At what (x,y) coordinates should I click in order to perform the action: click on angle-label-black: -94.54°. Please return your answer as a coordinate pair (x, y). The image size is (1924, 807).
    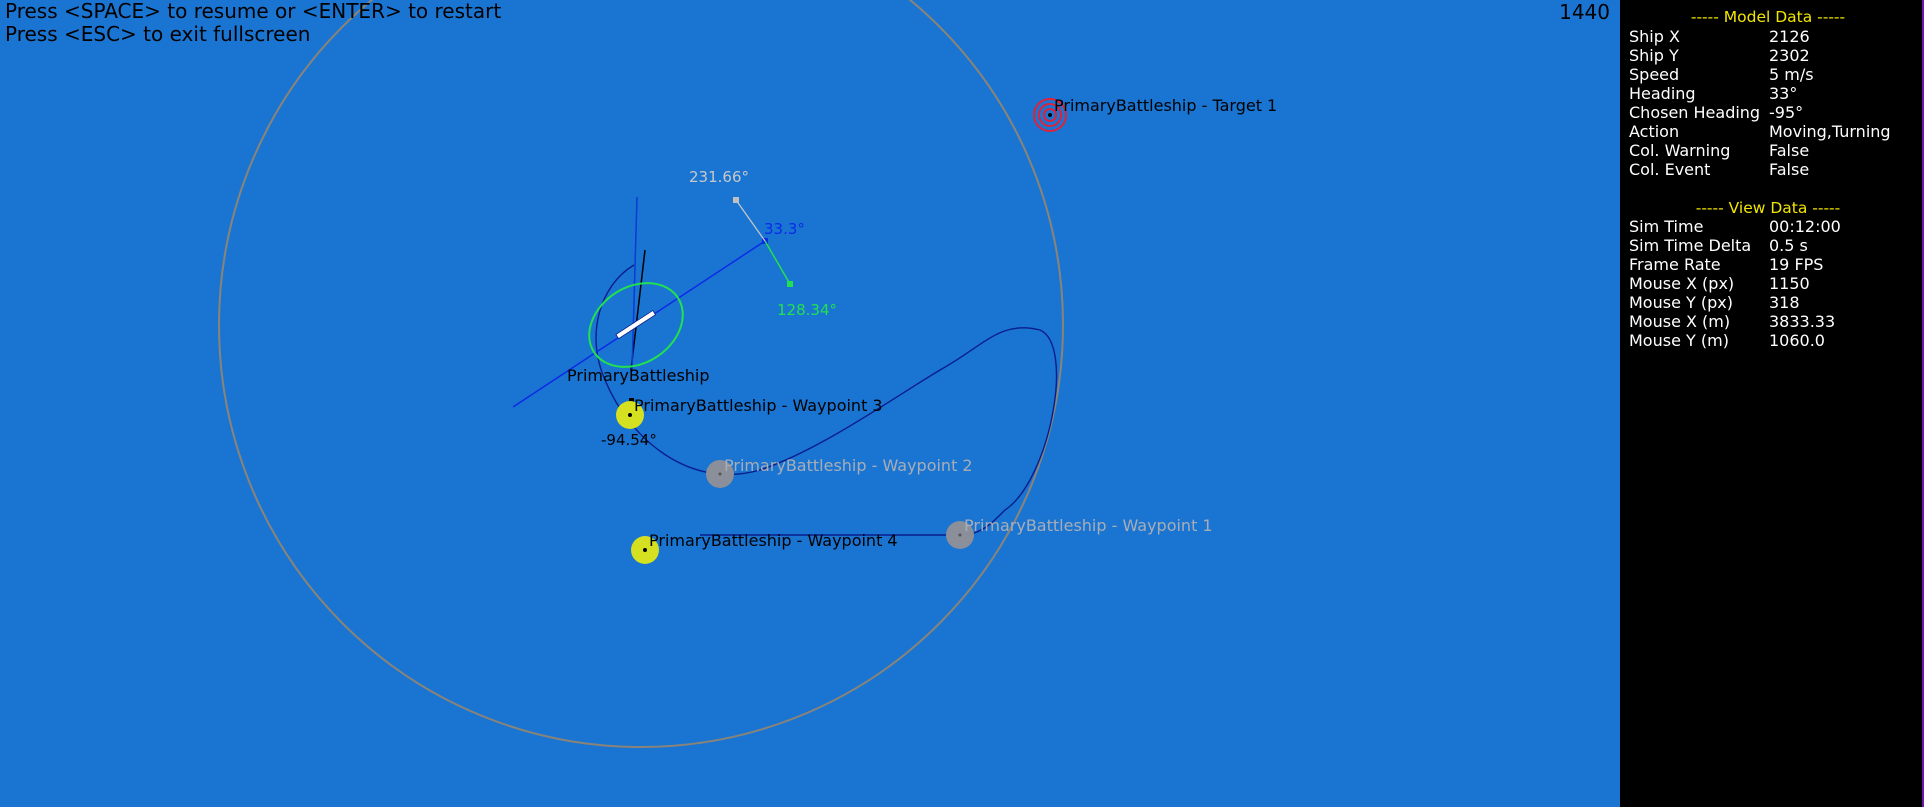
    Looking at the image, I should click on (629, 440).